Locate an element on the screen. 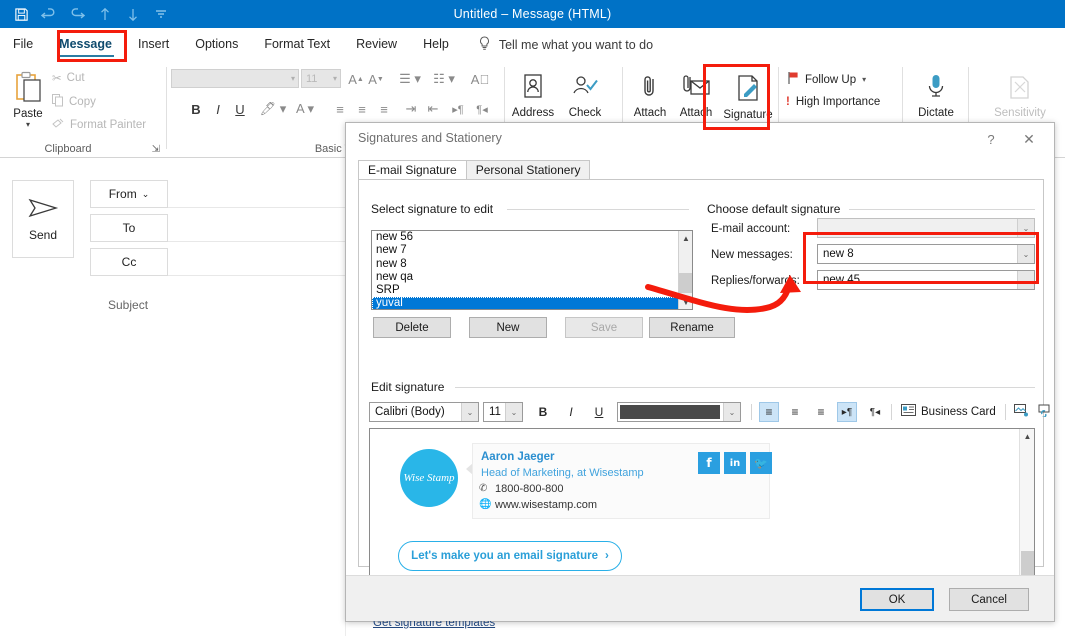 This screenshot has height=636, width=1065. twitter-icon: 🐦 is located at coordinates (761, 463).